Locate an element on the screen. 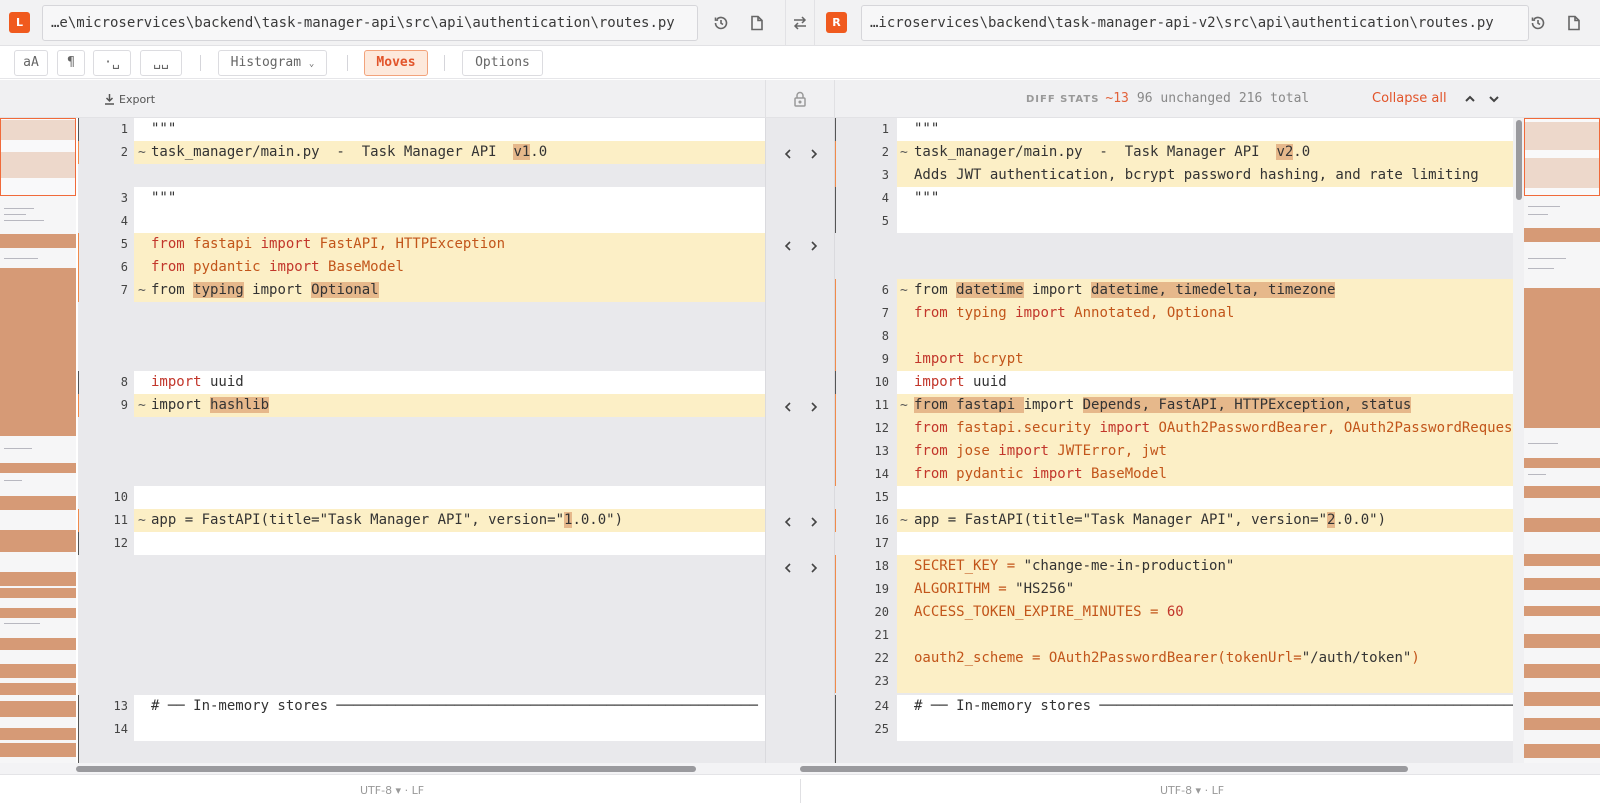 Image resolution: width=1600 pixels, height=806 pixels. collapse-all-button: Collapse all is located at coordinates (1409, 99).